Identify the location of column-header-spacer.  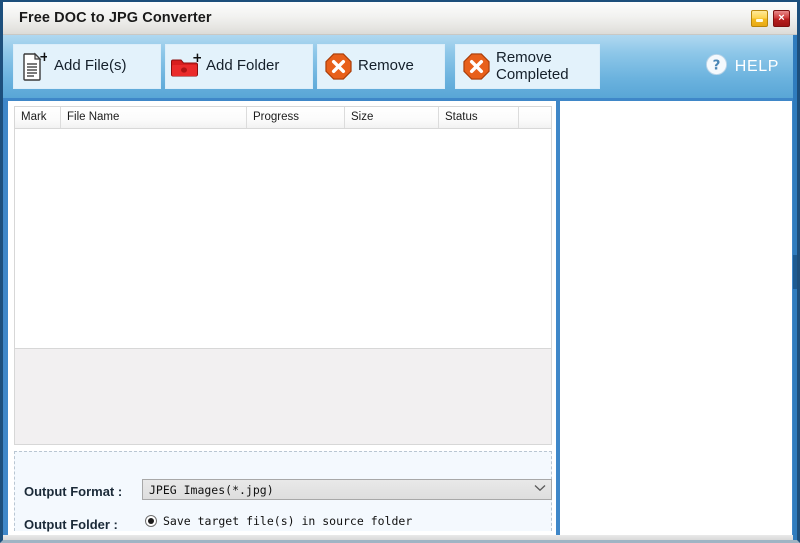
(535, 117).